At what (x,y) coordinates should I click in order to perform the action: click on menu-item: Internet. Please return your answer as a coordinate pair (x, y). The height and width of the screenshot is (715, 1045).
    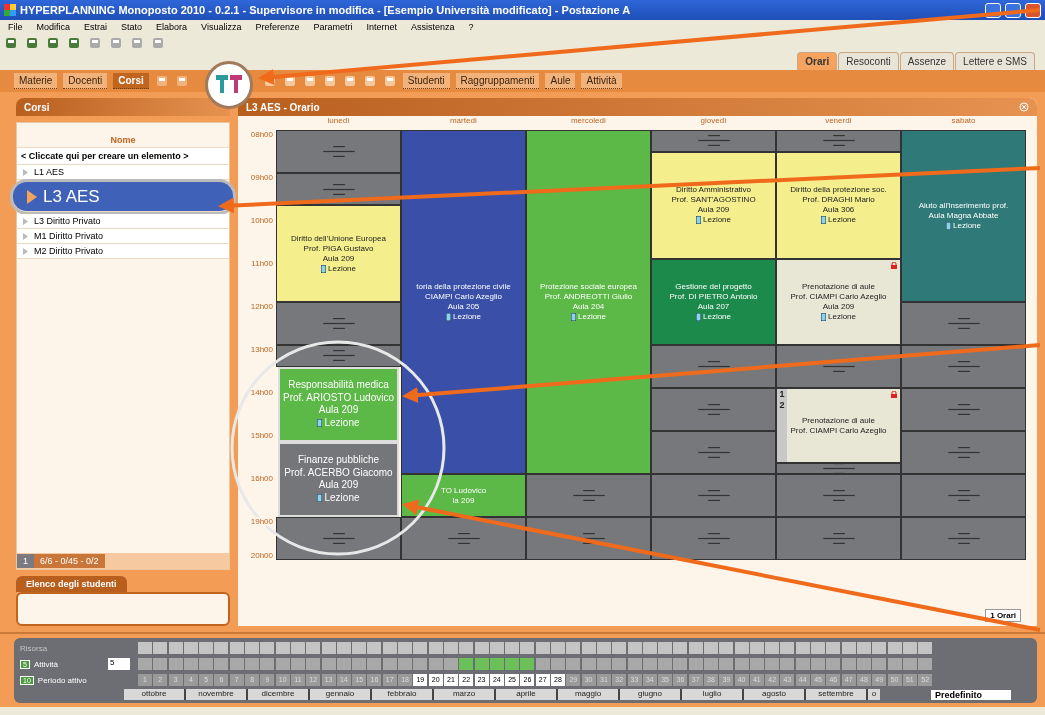
    Looking at the image, I should click on (382, 27).